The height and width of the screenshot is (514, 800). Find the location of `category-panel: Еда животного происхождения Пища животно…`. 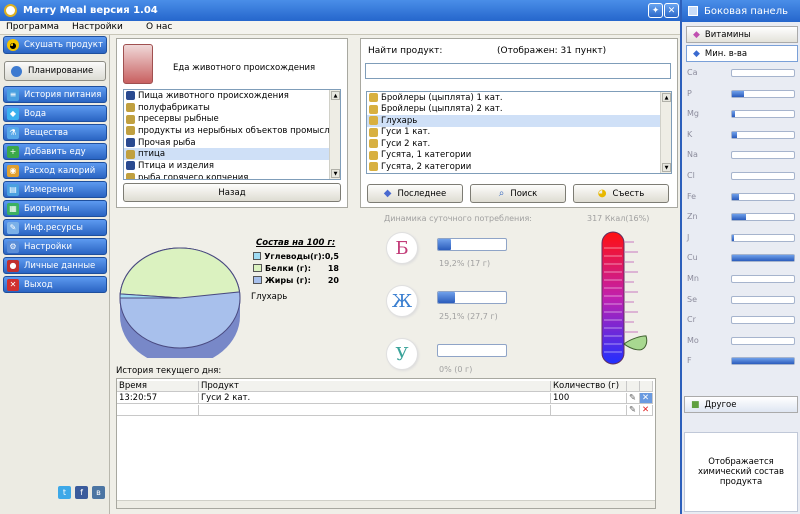

category-panel: Еда животного происхождения Пища животно… is located at coordinates (232, 123).